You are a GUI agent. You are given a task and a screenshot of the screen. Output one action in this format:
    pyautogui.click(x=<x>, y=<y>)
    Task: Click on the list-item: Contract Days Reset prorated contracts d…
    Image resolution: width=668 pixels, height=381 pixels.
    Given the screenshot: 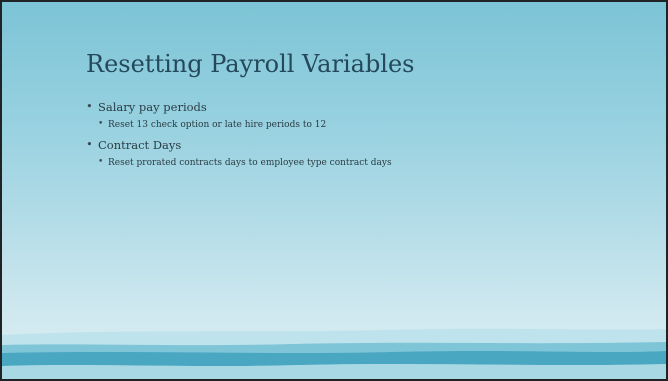 What is the action you would take?
    pyautogui.click(x=366, y=152)
    